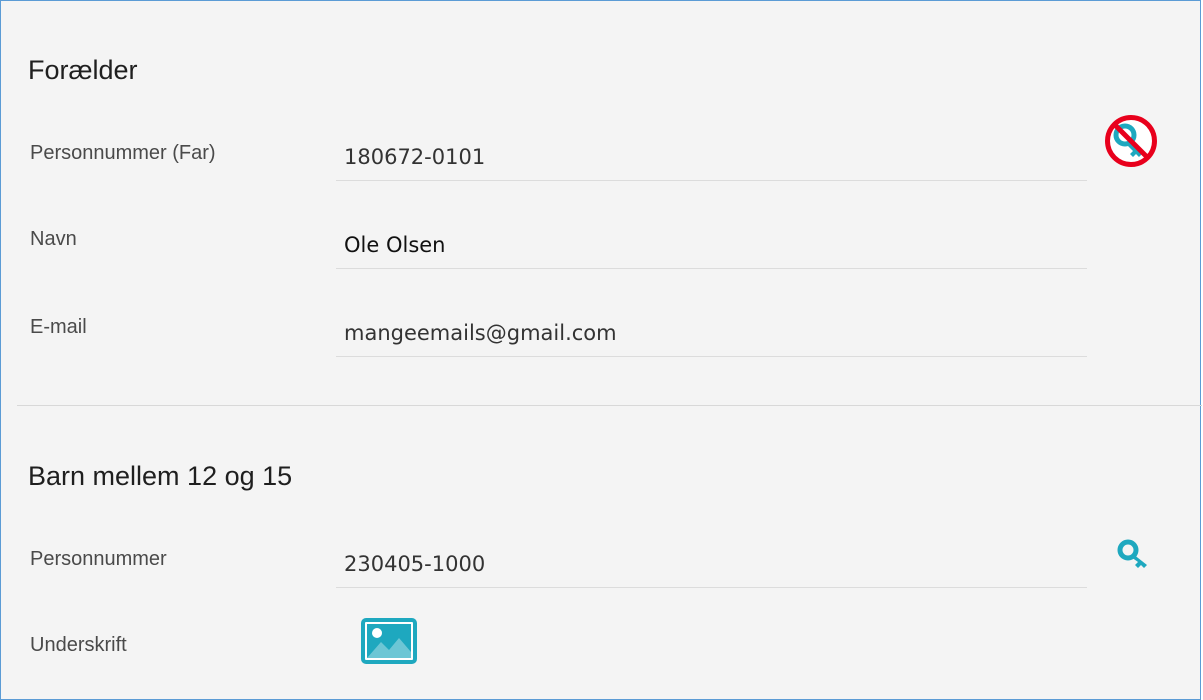 This screenshot has width=1203, height=700. Describe the element at coordinates (395, 245) in the screenshot. I see `parent-name-value: Ole Olsen` at that location.